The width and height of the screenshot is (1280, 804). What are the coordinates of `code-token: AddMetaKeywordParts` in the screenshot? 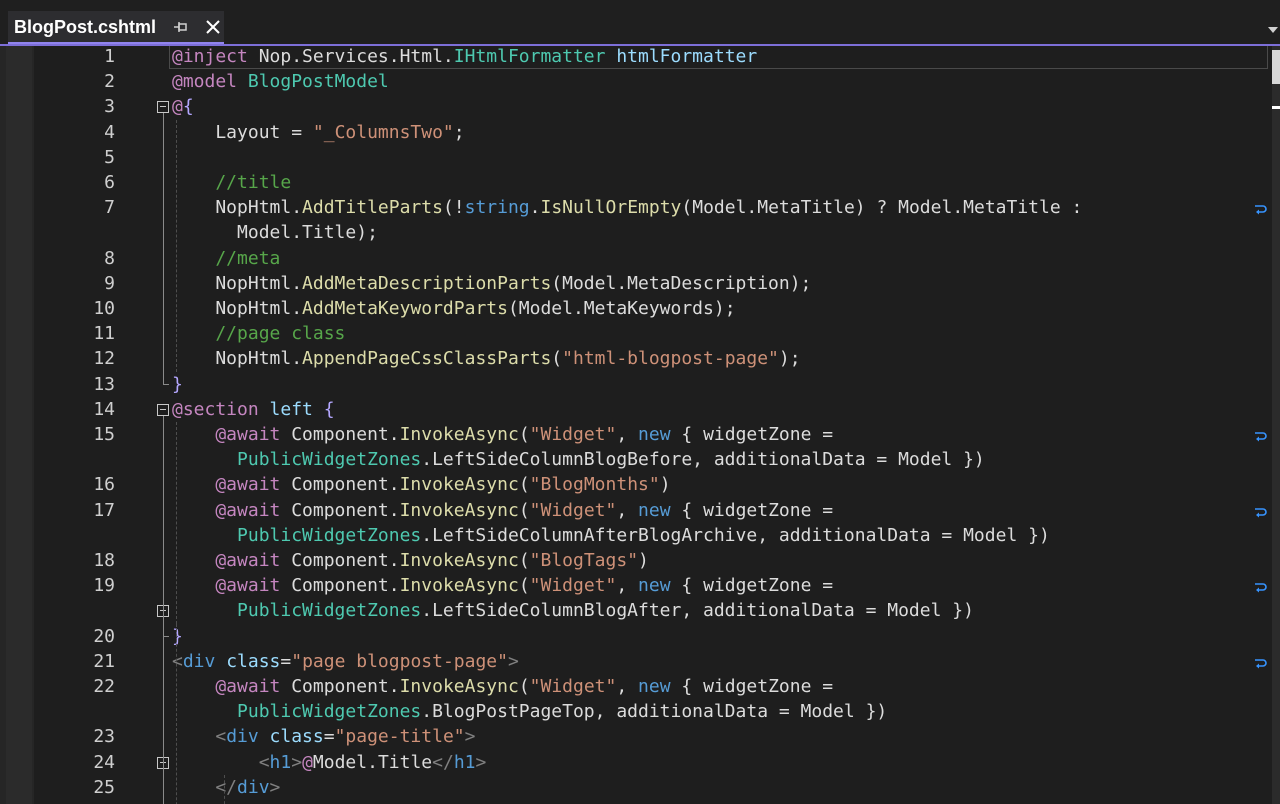 It's located at (405, 308).